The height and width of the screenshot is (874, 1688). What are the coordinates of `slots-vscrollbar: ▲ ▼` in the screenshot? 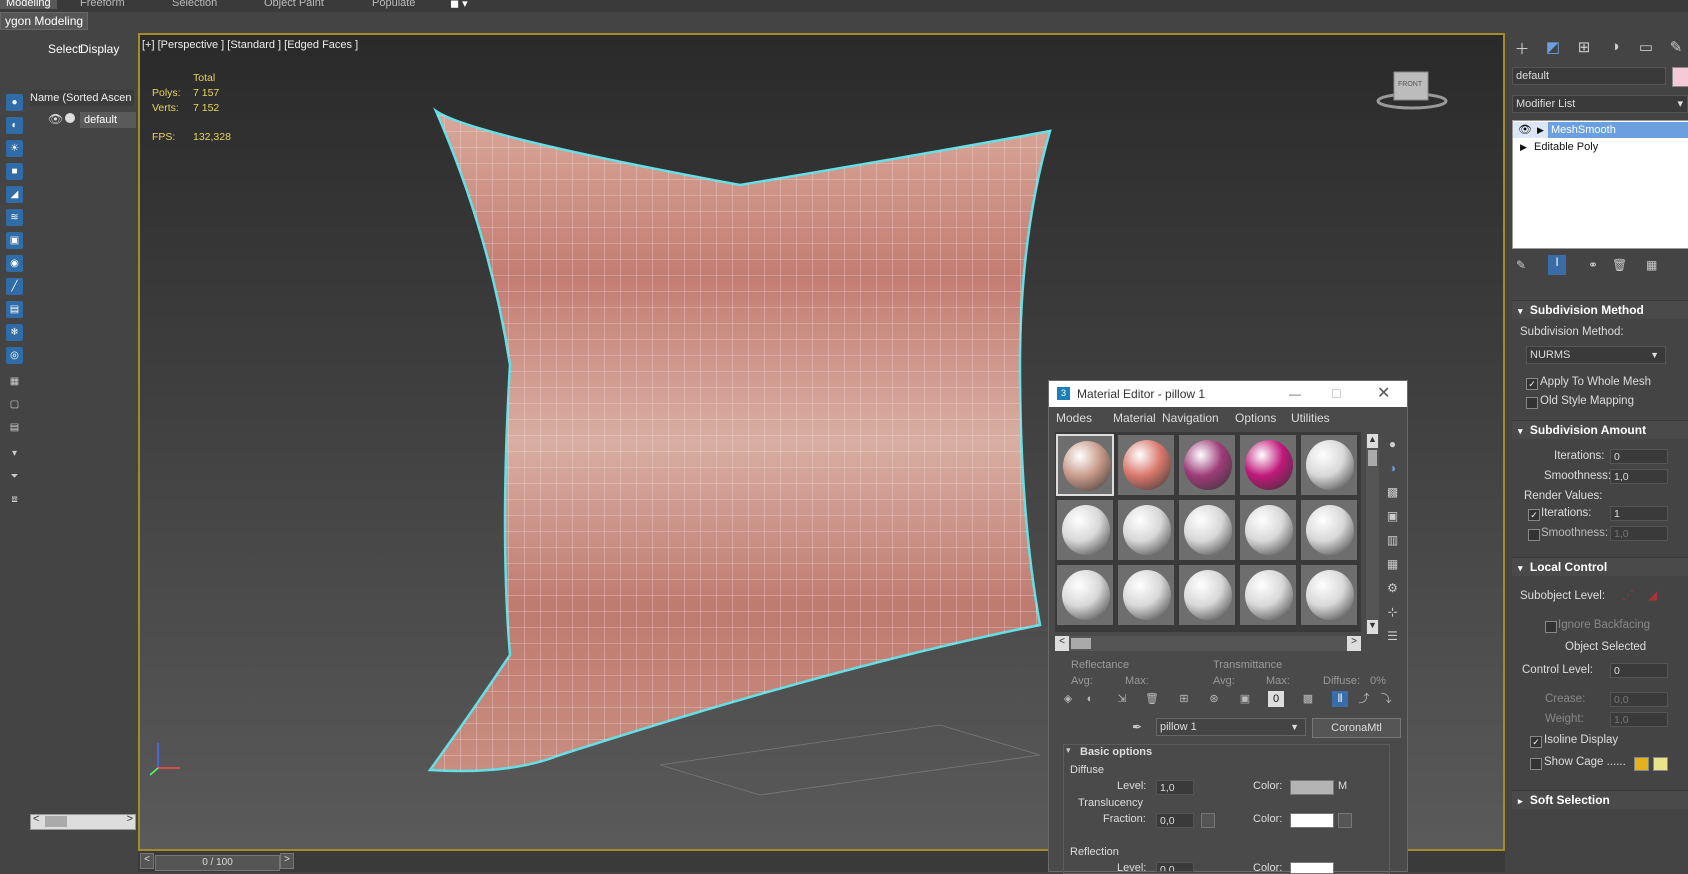 It's located at (1372, 534).